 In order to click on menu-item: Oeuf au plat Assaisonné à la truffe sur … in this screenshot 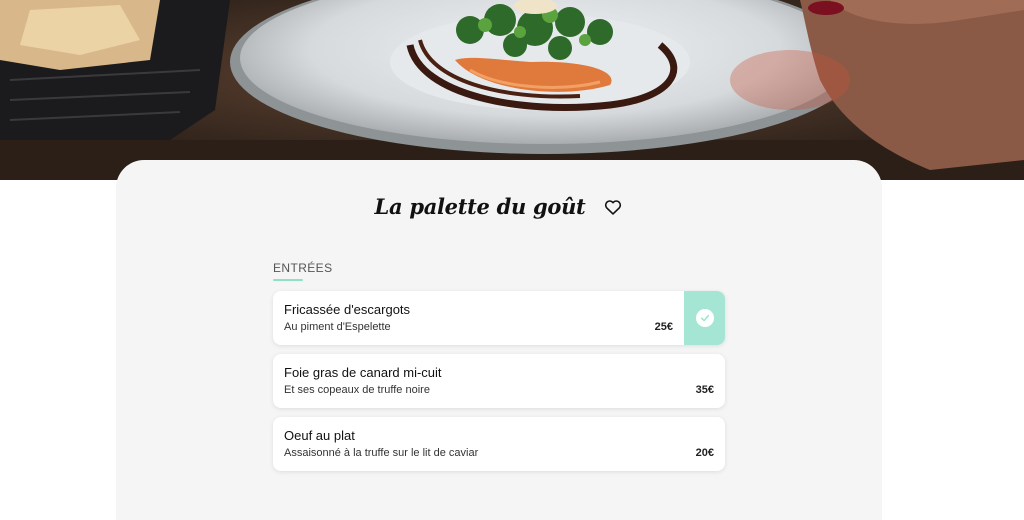, I will do `click(499, 444)`.